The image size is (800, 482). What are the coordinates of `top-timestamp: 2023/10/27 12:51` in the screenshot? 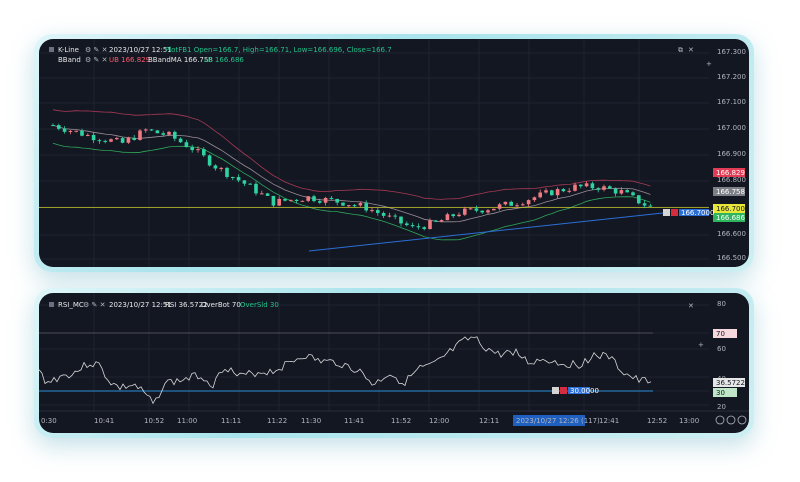 It's located at (140, 50).